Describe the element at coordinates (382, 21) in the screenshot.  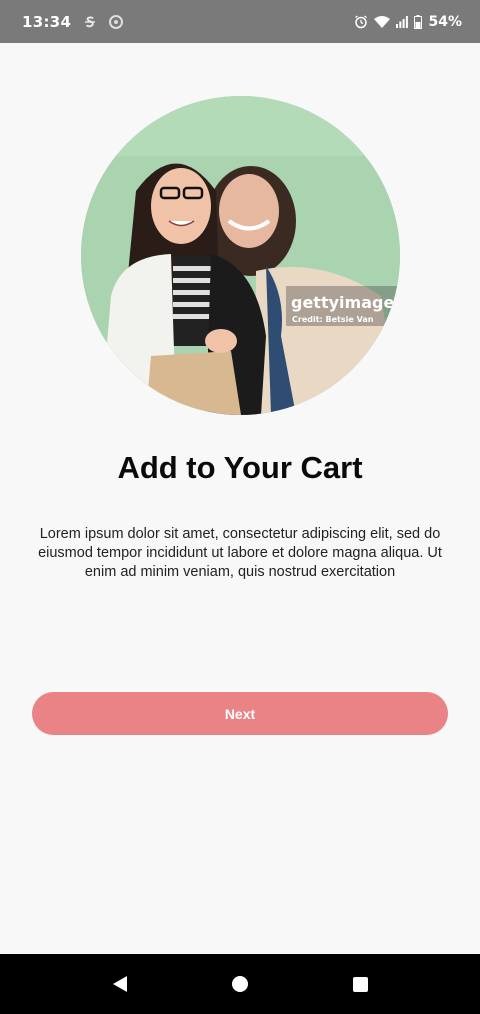
I see `wifi-icon` at that location.